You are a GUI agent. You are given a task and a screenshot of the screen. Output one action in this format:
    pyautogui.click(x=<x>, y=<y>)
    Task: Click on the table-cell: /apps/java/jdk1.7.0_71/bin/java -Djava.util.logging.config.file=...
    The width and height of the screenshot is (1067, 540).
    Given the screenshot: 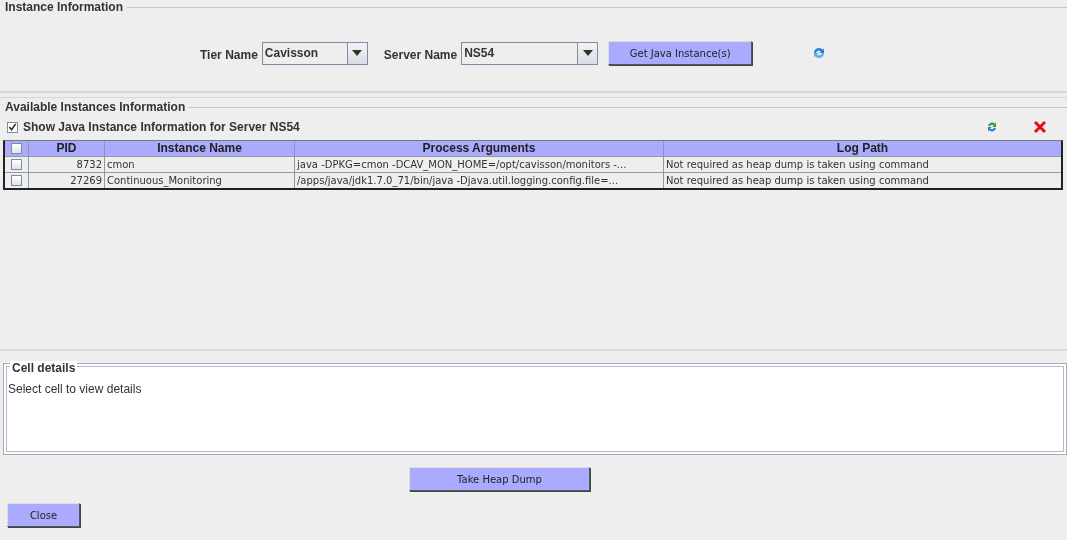 What is the action you would take?
    pyautogui.click(x=479, y=180)
    